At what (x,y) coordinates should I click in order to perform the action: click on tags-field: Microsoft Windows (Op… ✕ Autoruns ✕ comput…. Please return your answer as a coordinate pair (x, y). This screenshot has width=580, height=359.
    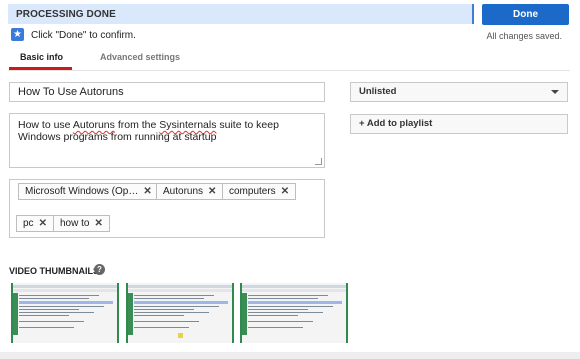
    Looking at the image, I should click on (167, 208).